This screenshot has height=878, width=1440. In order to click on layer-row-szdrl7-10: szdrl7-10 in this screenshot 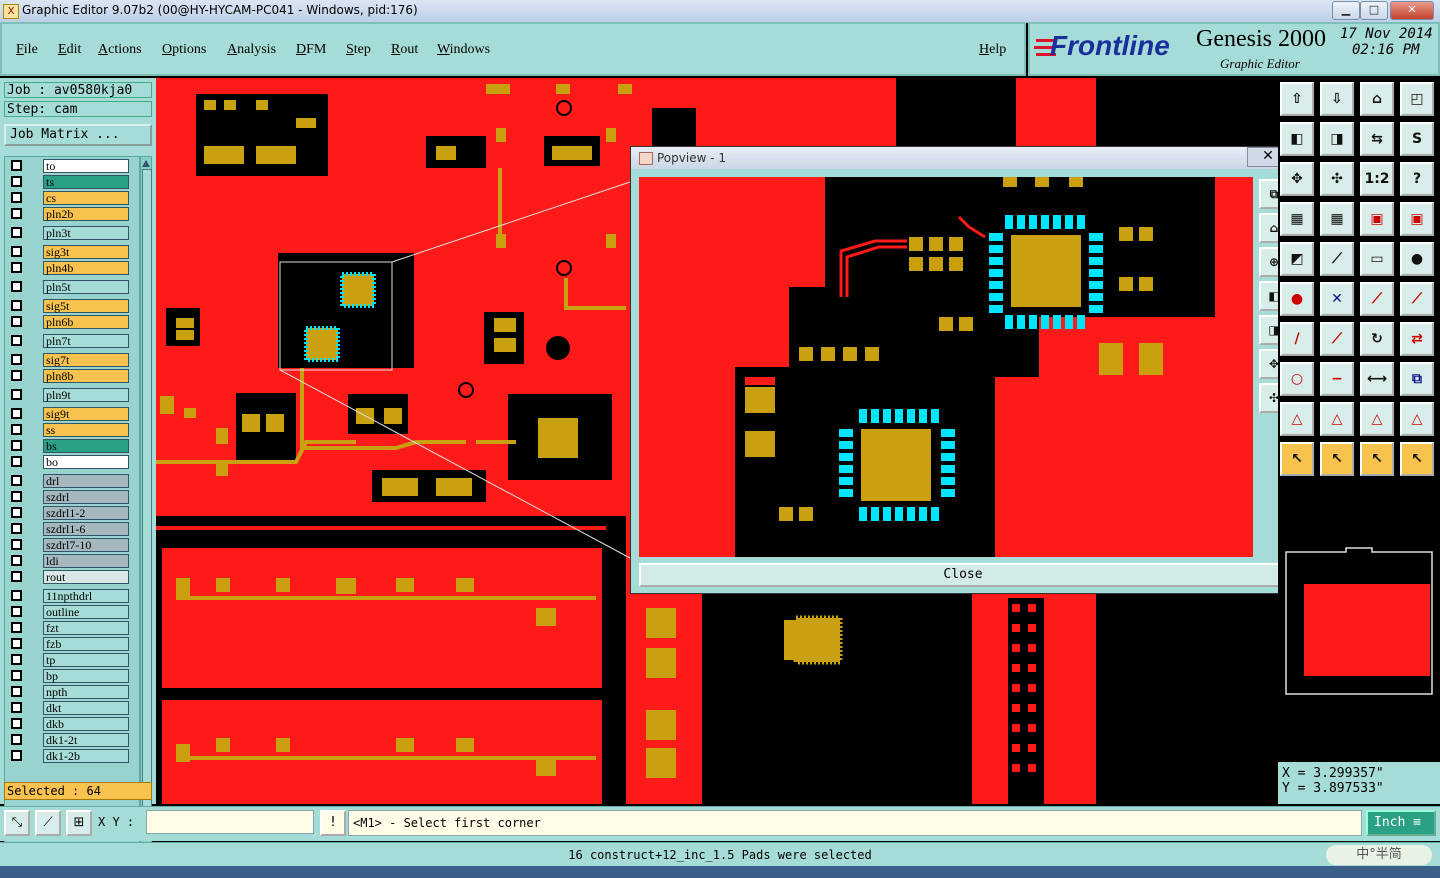, I will do `click(72, 545)`.